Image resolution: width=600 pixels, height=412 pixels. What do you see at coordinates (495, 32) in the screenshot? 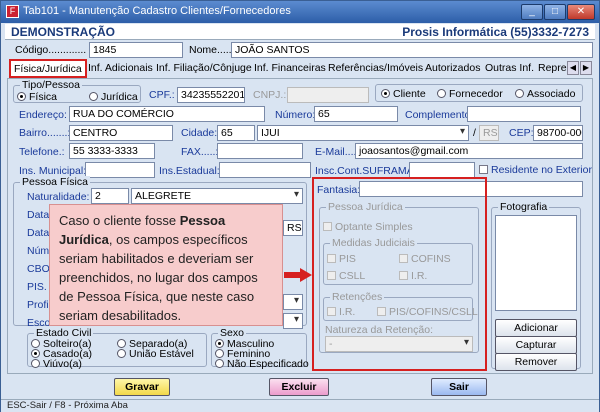
I see `company-contact: Prosis Informática (55)3332-7273` at bounding box center [495, 32].